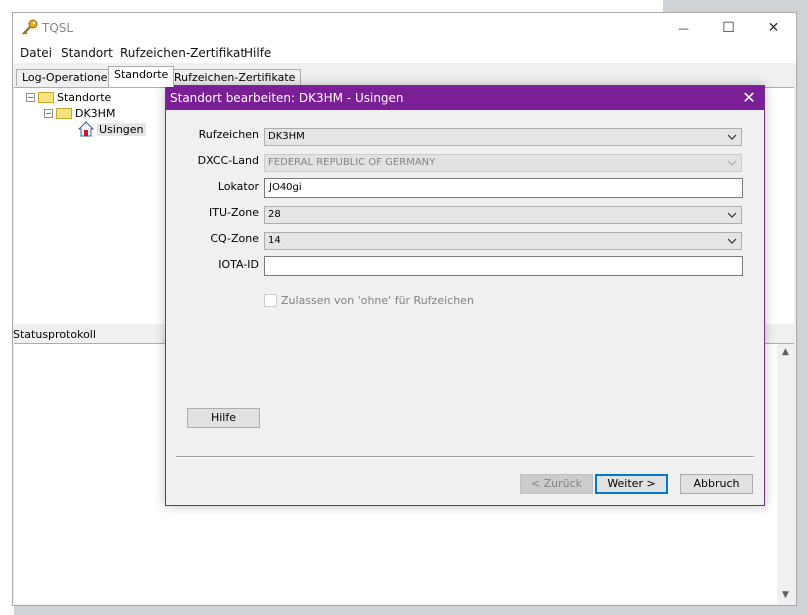 This screenshot has width=807, height=615. I want to click on maximize-button: ☐, so click(728, 28).